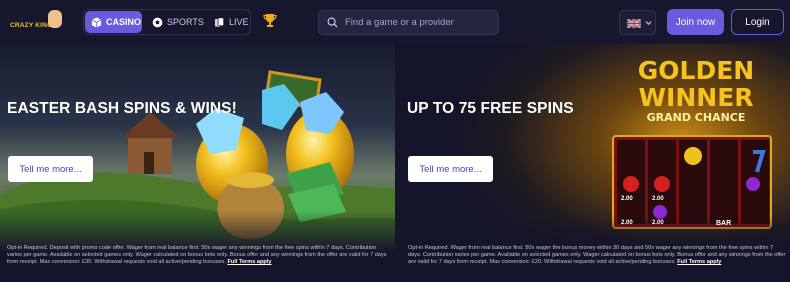  I want to click on promo-title: UP TO 75 FREE SPINS, so click(490, 108).